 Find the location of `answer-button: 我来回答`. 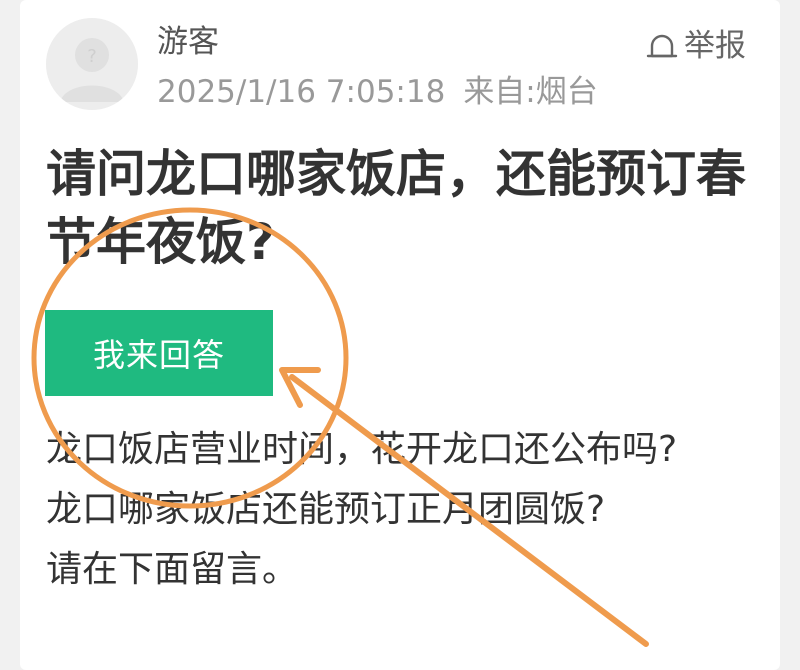

answer-button: 我来回答 is located at coordinates (159, 353).